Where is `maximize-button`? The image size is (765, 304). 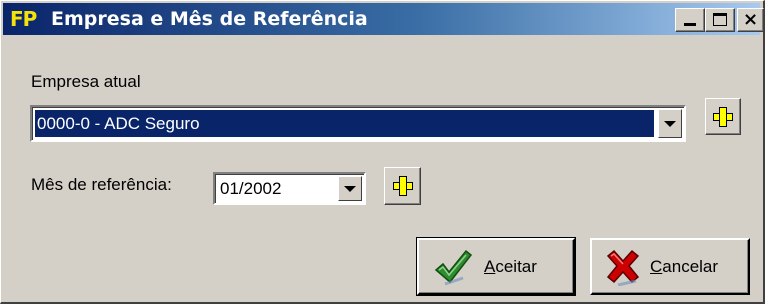
maximize-button is located at coordinates (720, 20).